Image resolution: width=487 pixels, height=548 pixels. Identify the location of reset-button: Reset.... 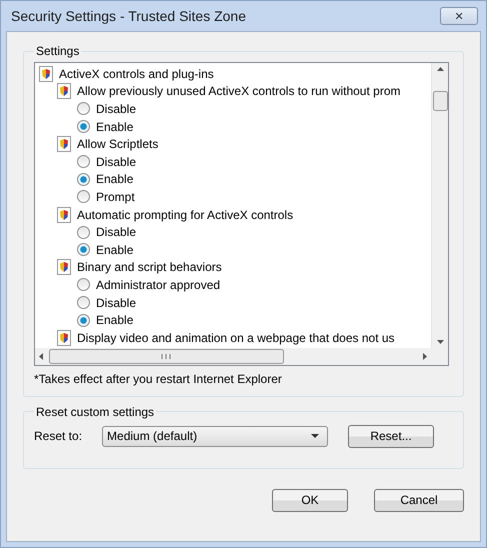
(391, 436).